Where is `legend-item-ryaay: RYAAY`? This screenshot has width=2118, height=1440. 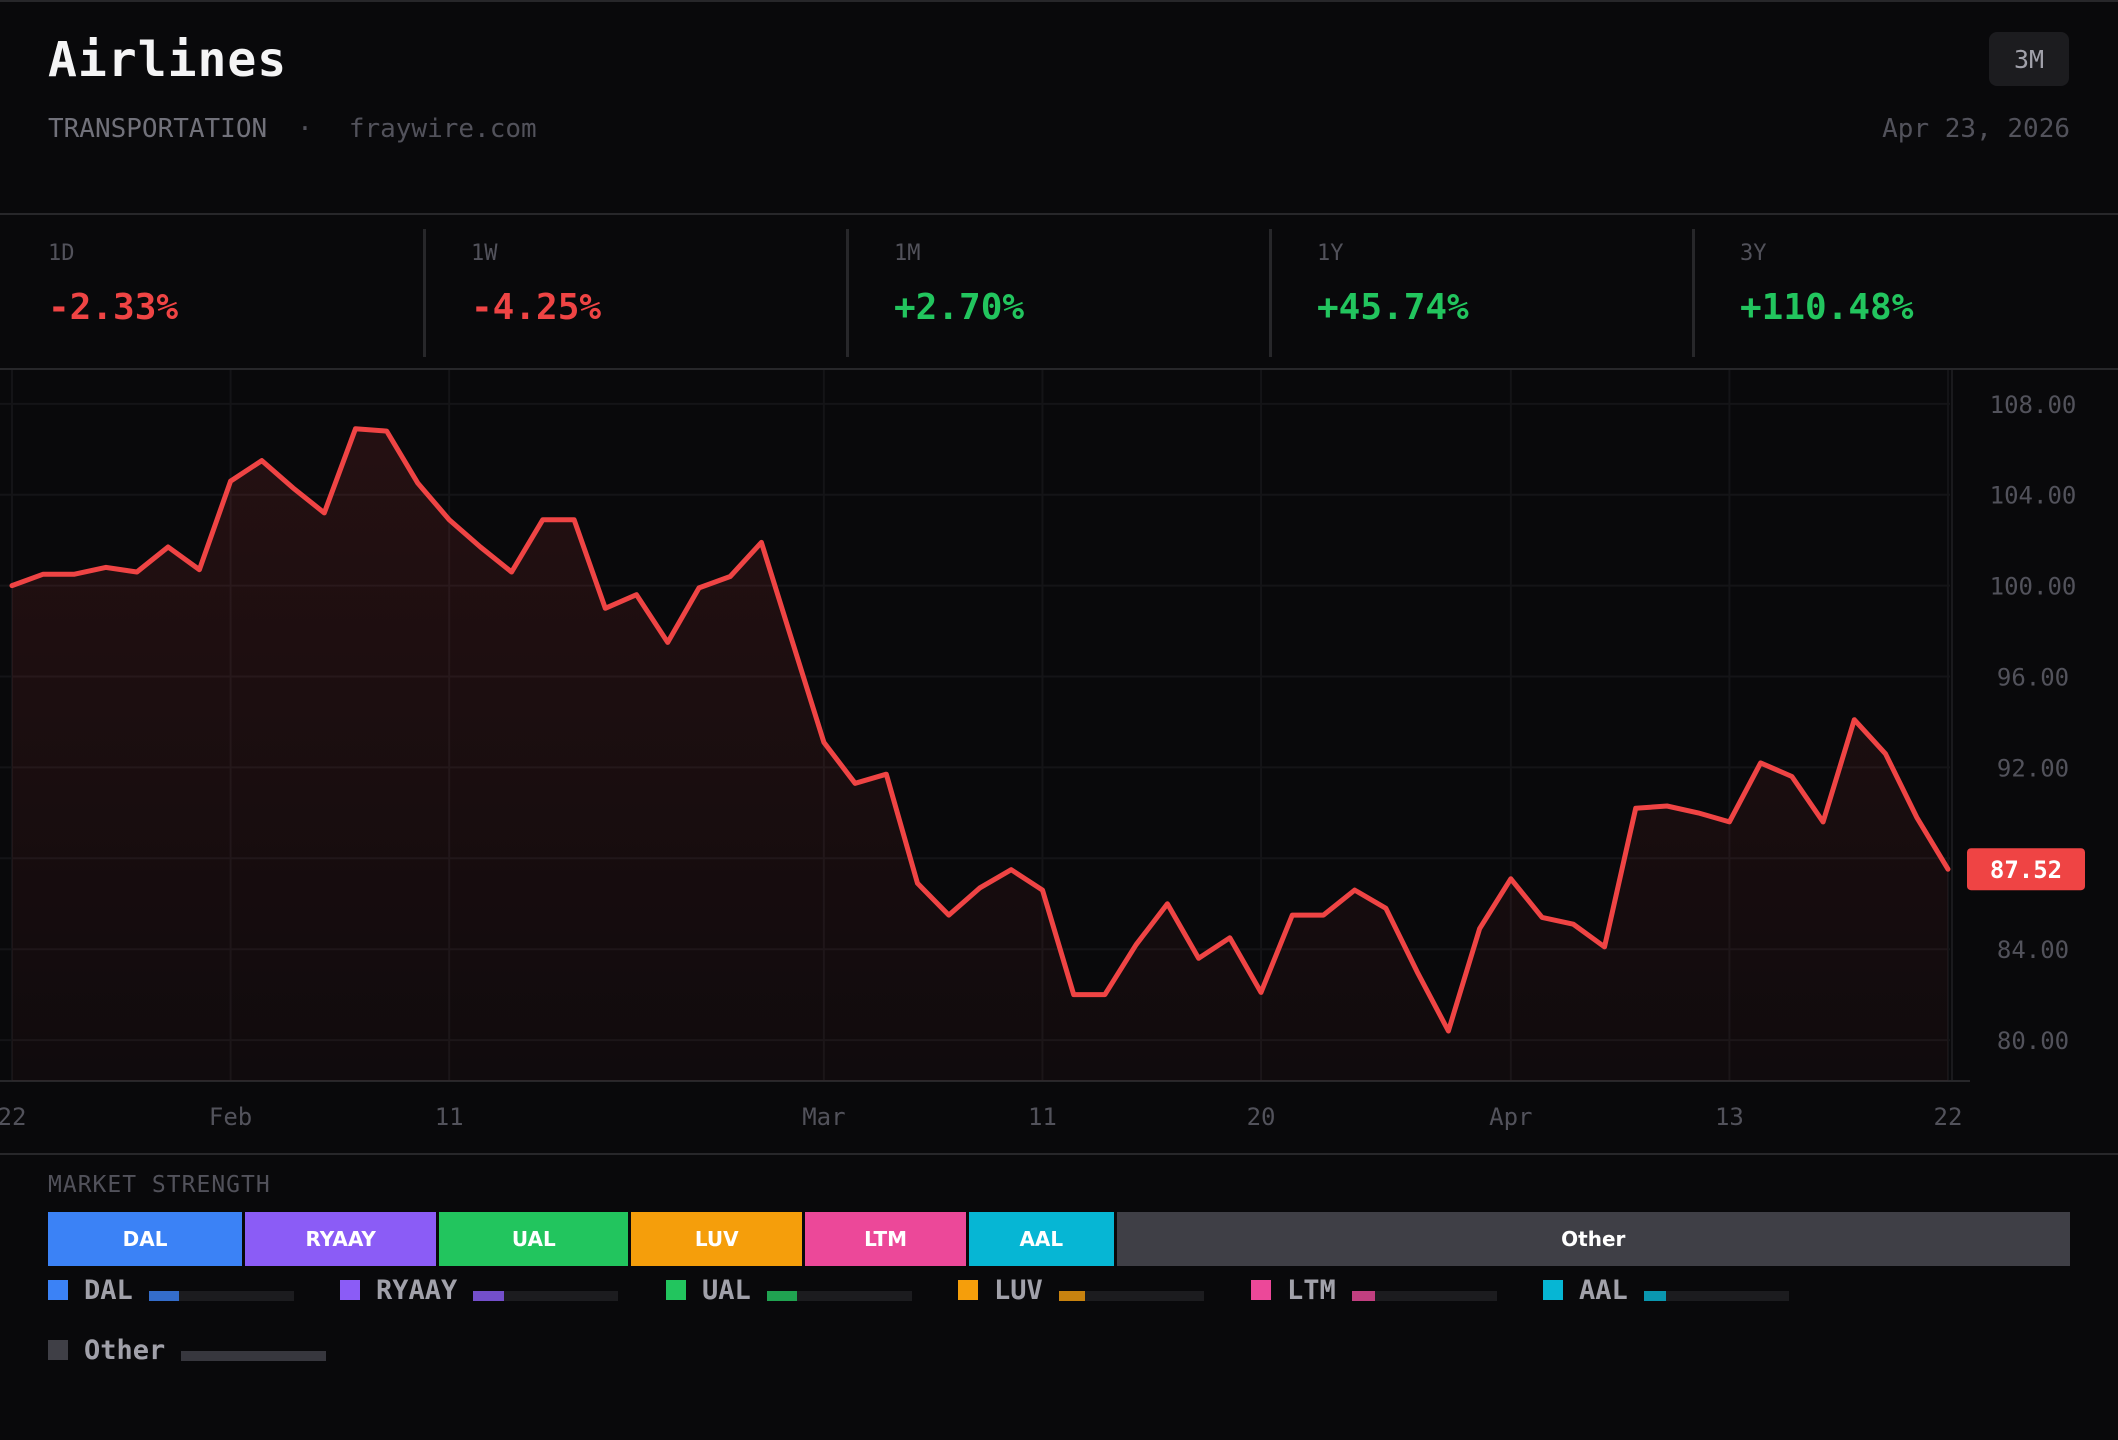 legend-item-ryaay: RYAAY is located at coordinates (479, 1290).